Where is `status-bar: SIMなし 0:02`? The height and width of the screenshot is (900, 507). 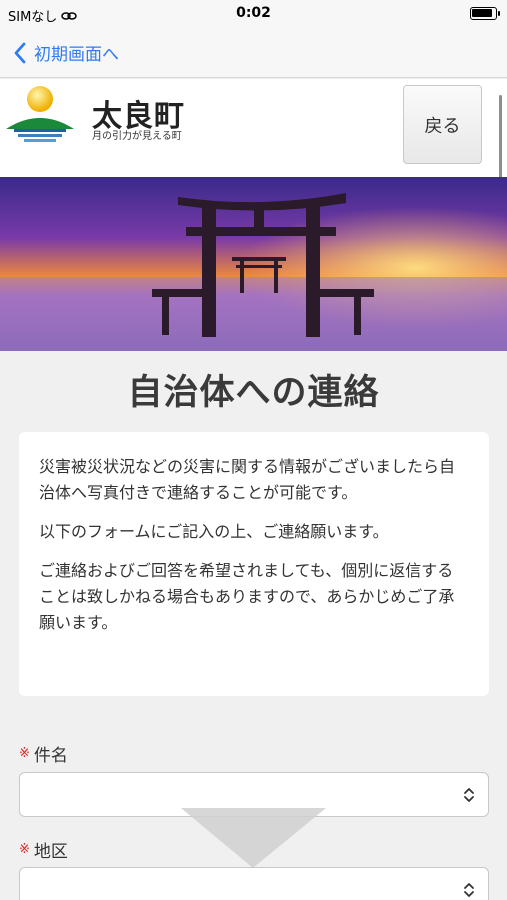 status-bar: SIMなし 0:02 is located at coordinates (253, 15).